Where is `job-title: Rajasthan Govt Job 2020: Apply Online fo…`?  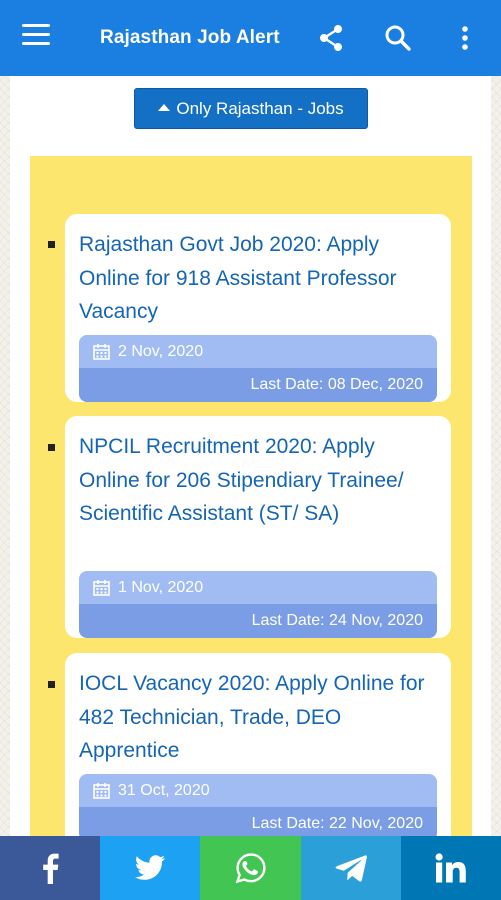 job-title: Rajasthan Govt Job 2020: Apply Online fo… is located at coordinates (259, 278).